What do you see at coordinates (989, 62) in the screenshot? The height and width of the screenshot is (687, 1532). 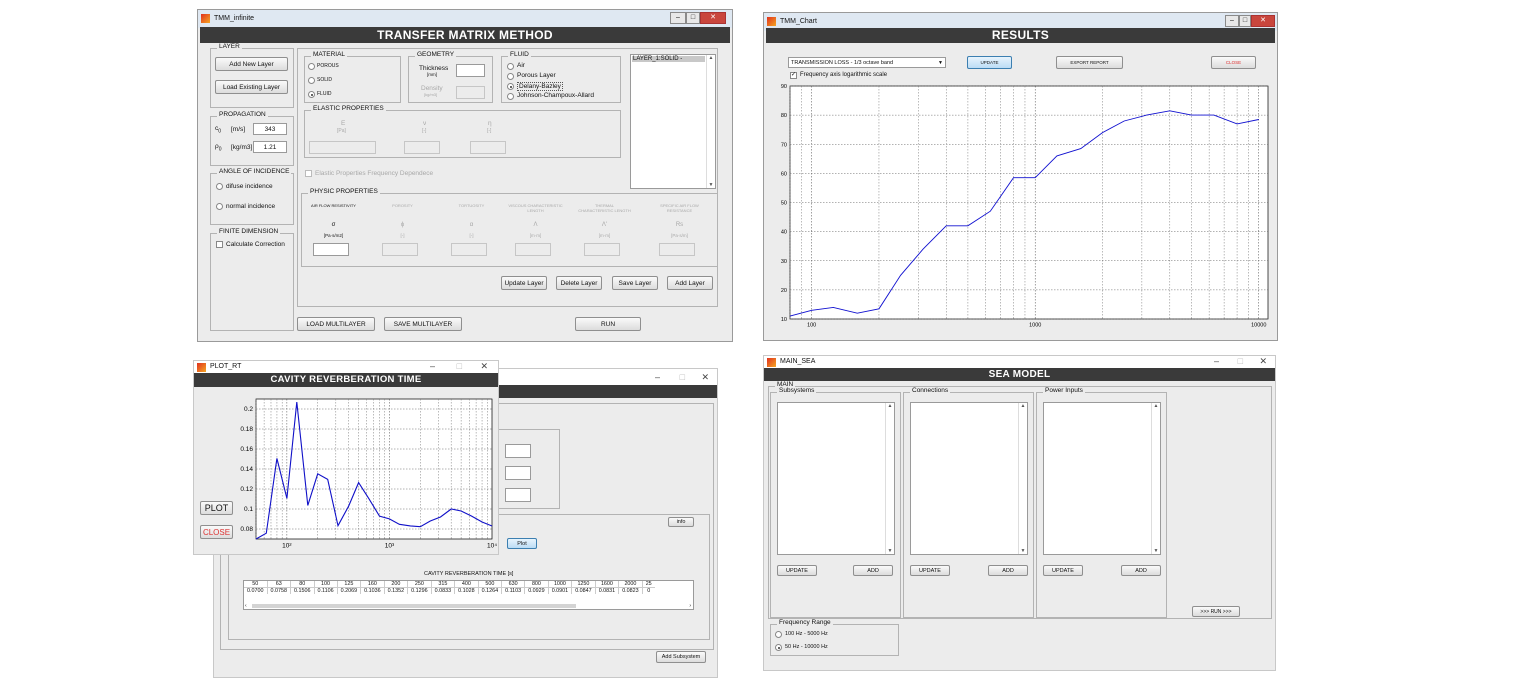 I see `update-button: UPDATE` at bounding box center [989, 62].